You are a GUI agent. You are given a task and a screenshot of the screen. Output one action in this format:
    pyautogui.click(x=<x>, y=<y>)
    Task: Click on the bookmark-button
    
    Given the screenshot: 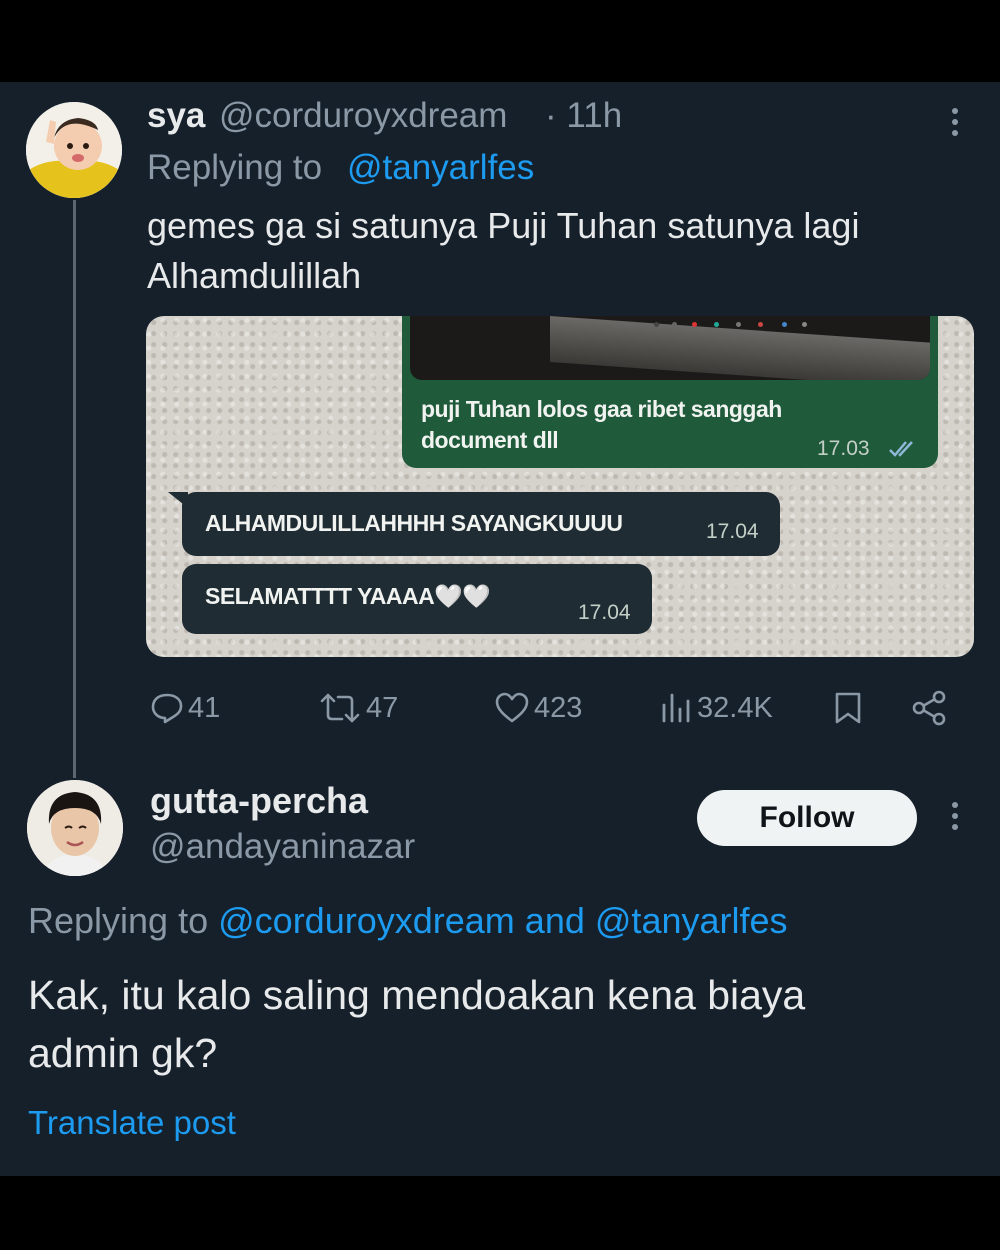 What is the action you would take?
    pyautogui.click(x=848, y=708)
    